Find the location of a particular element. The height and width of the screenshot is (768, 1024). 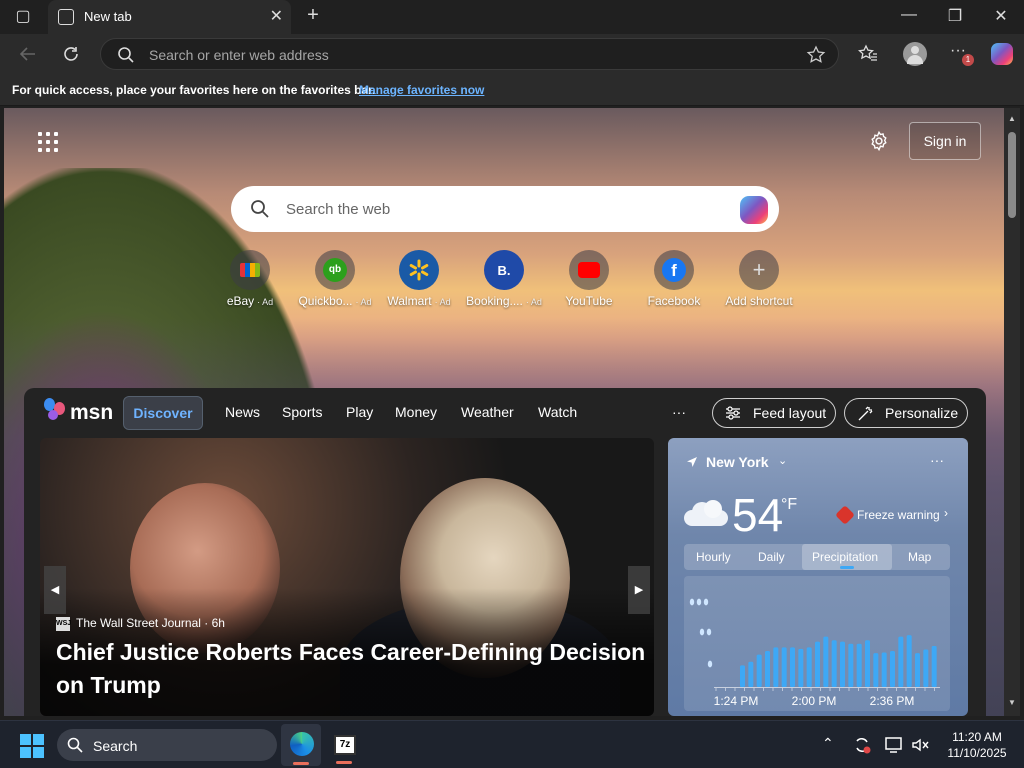

favorite-star-icon is located at coordinates (816, 55).